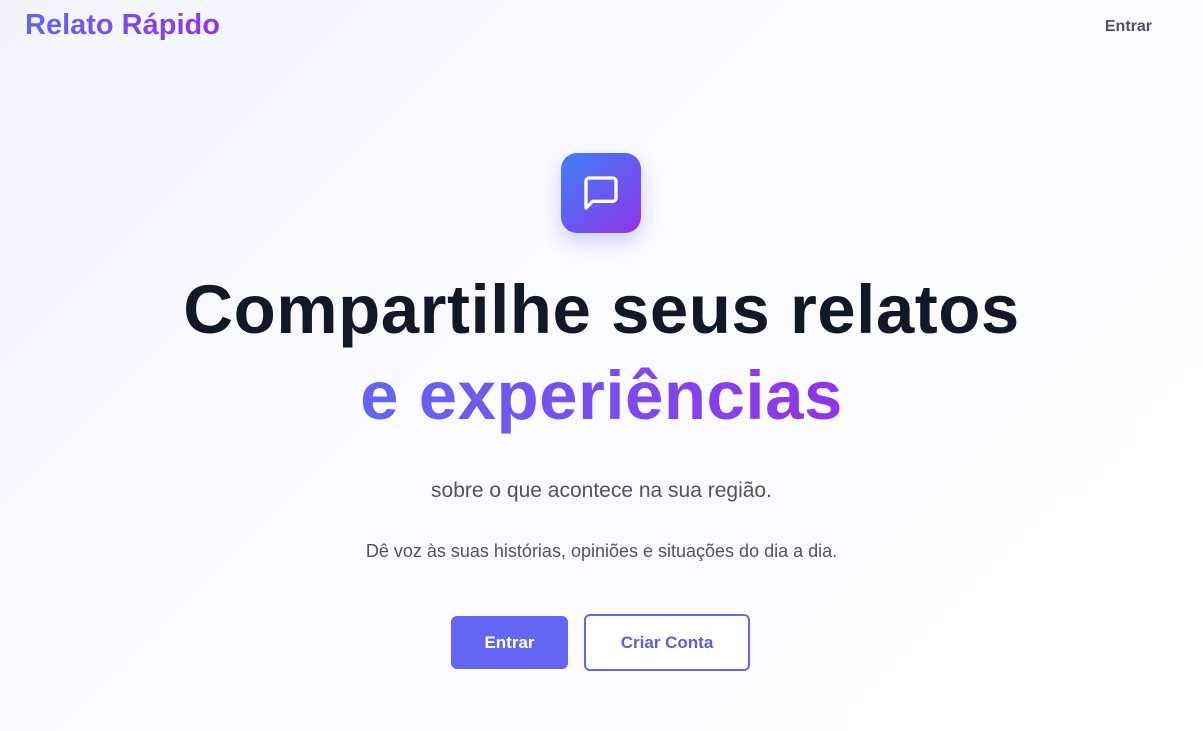 The image size is (1203, 731). What do you see at coordinates (667, 642) in the screenshot?
I see `create-account-button: Criar Conta` at bounding box center [667, 642].